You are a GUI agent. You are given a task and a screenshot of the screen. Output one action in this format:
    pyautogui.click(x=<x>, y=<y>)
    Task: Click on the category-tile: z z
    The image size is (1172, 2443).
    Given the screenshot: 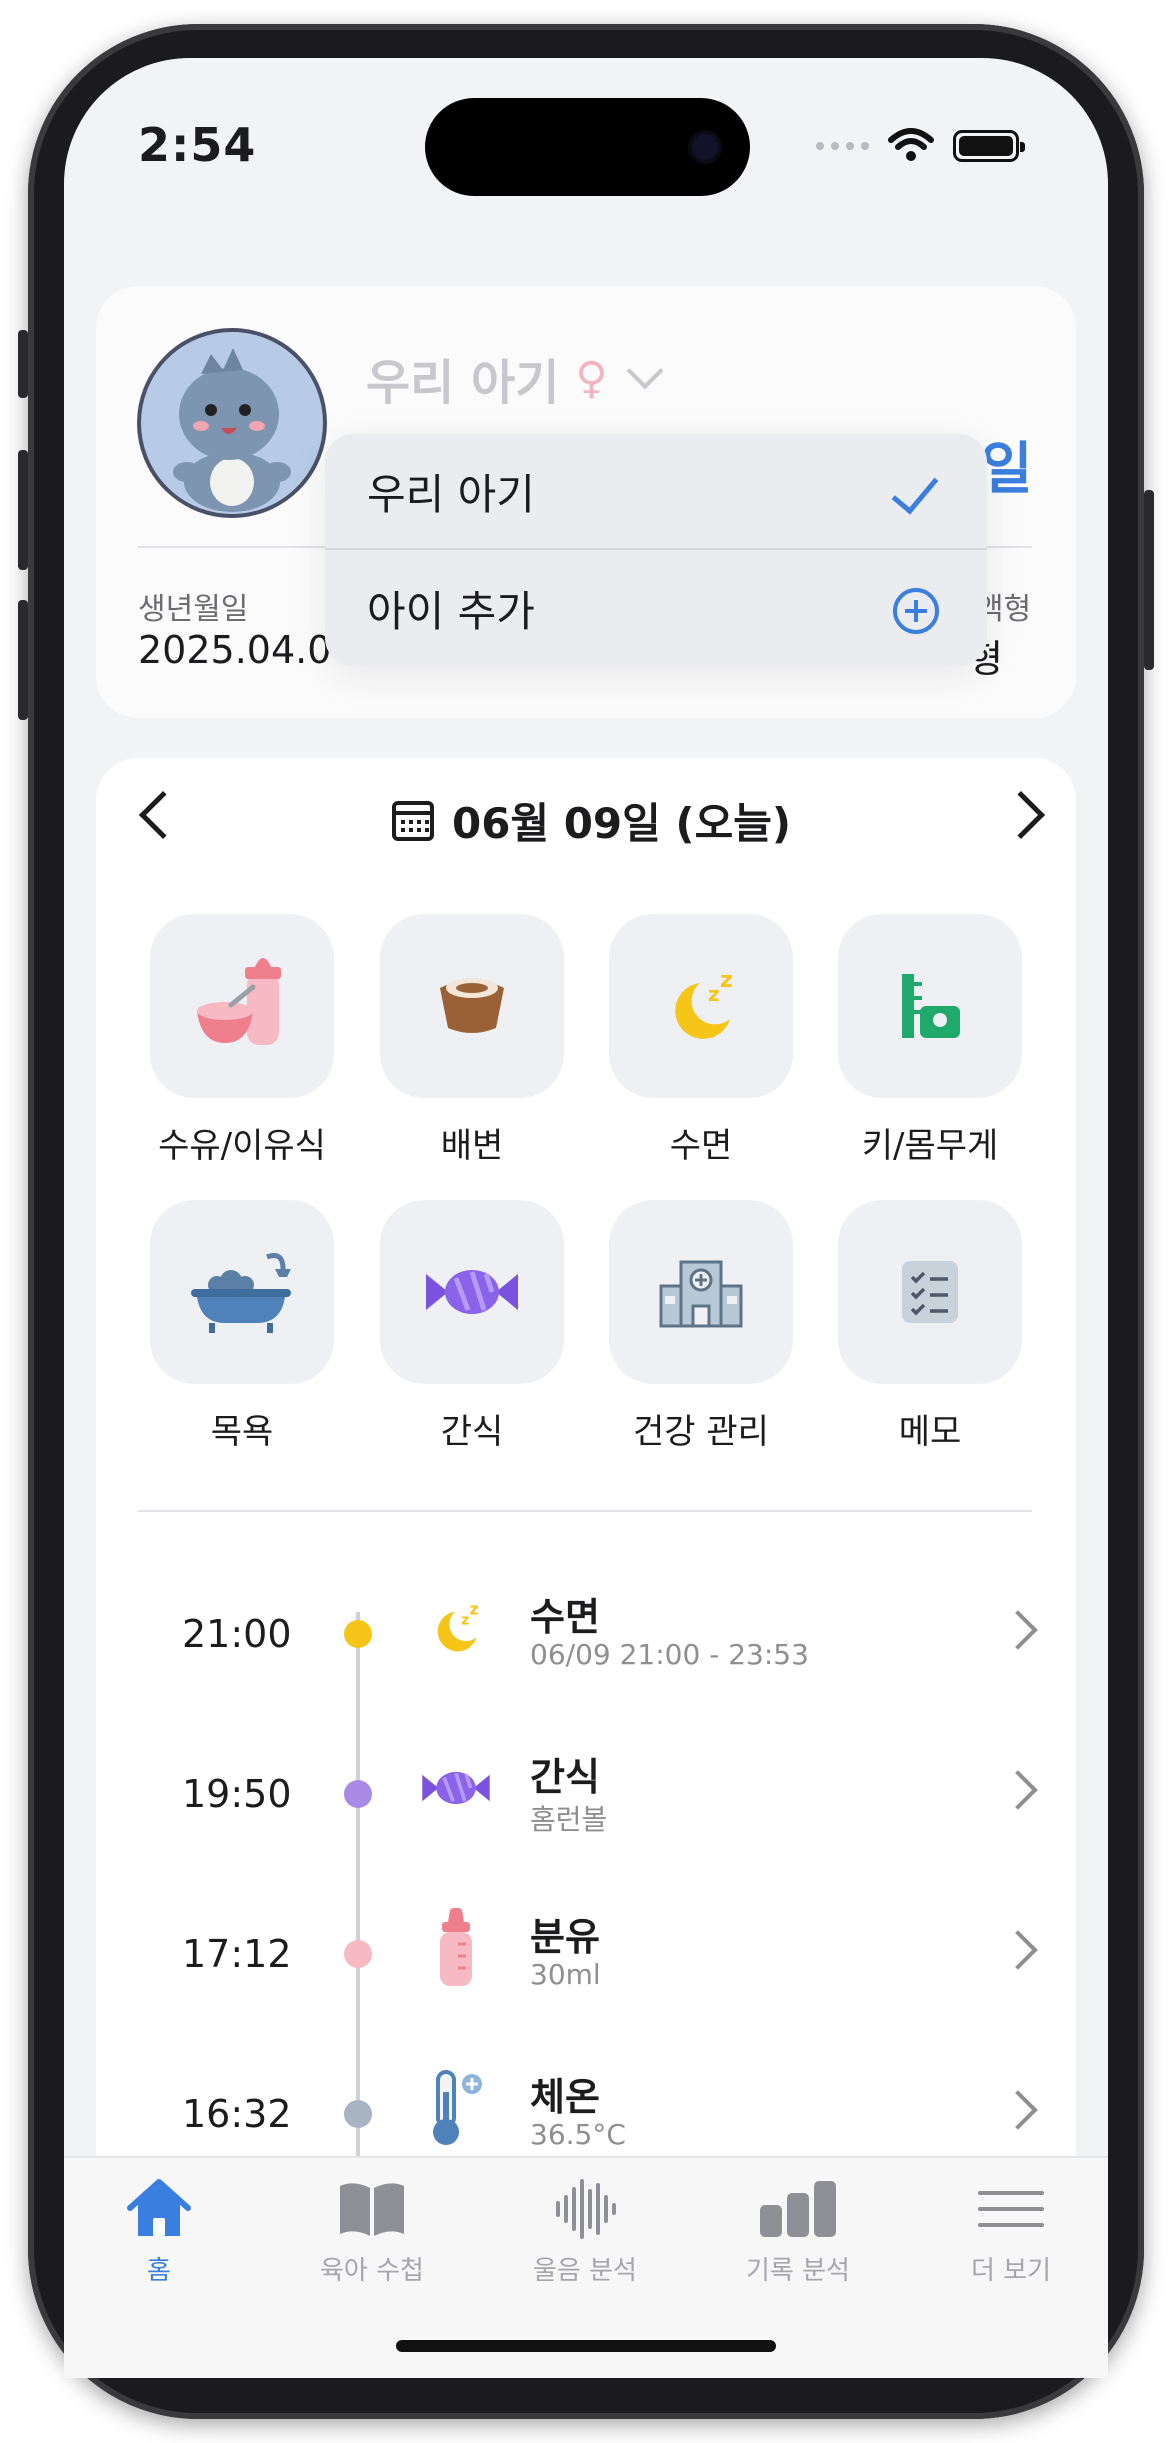 What is the action you would take?
    pyautogui.click(x=701, y=1006)
    